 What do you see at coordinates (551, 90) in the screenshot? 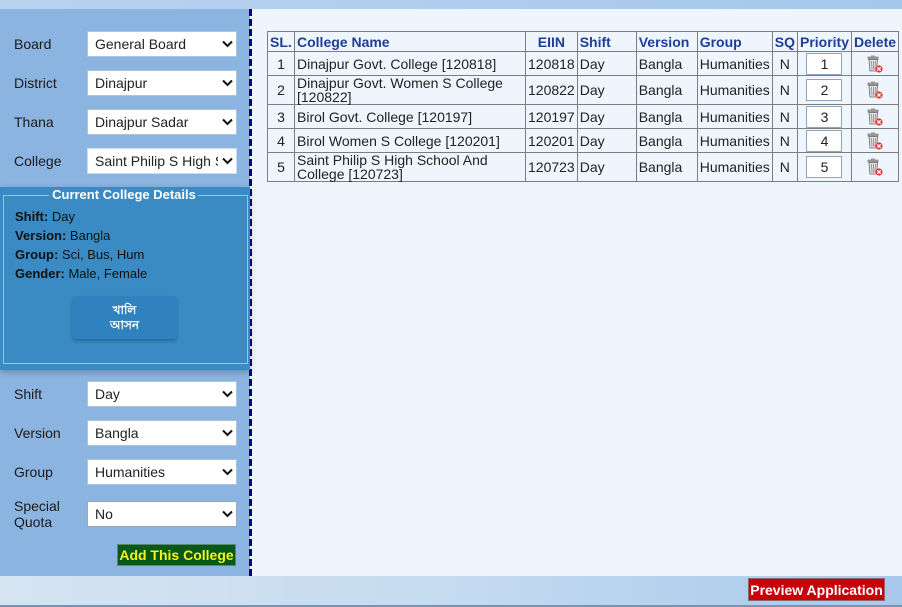
I see `cell-eiin: 120822` at bounding box center [551, 90].